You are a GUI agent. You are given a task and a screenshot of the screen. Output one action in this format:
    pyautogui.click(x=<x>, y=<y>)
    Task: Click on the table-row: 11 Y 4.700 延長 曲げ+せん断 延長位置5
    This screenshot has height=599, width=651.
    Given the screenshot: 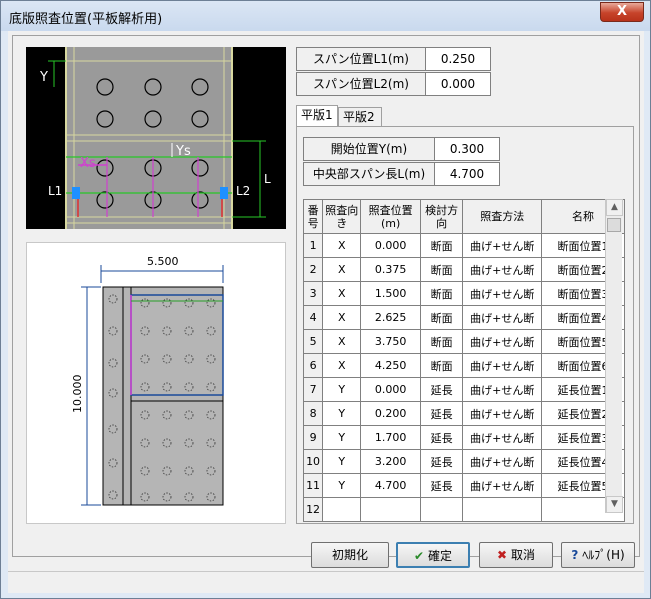 What is the action you would take?
    pyautogui.click(x=463, y=485)
    